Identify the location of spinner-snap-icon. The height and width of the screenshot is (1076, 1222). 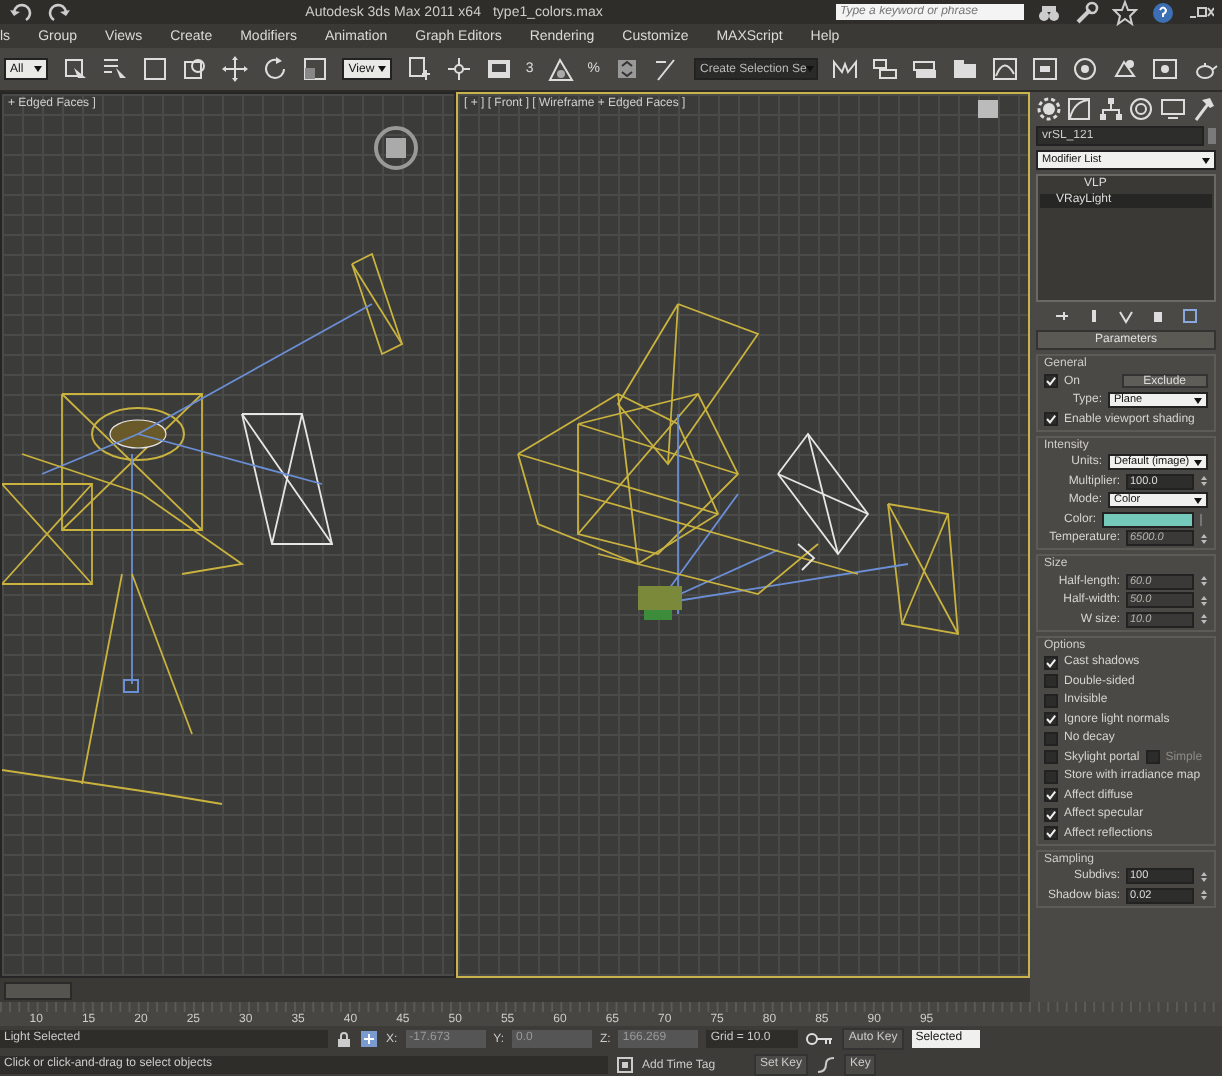
(627, 69).